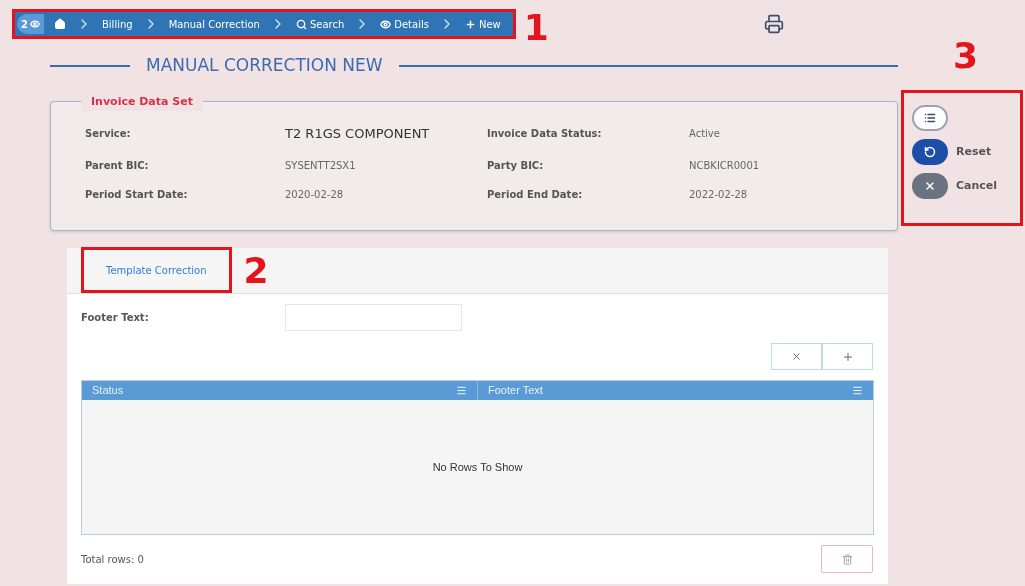 The image size is (1025, 586). Describe the element at coordinates (977, 185) in the screenshot. I see `action-label: Cancel` at that location.